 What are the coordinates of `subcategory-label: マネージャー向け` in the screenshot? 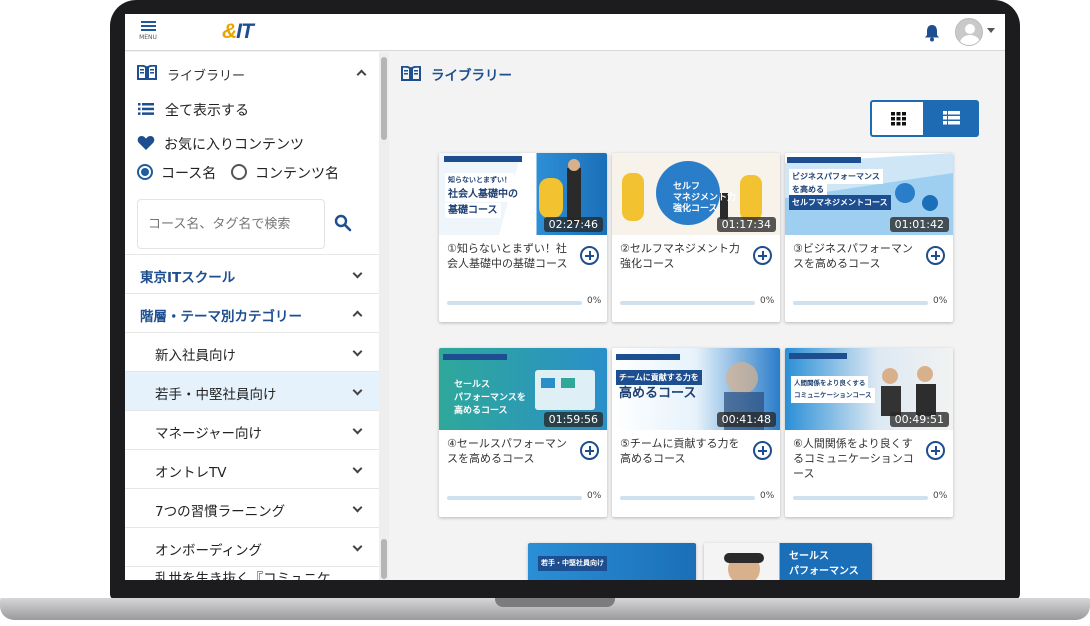 It's located at (209, 434).